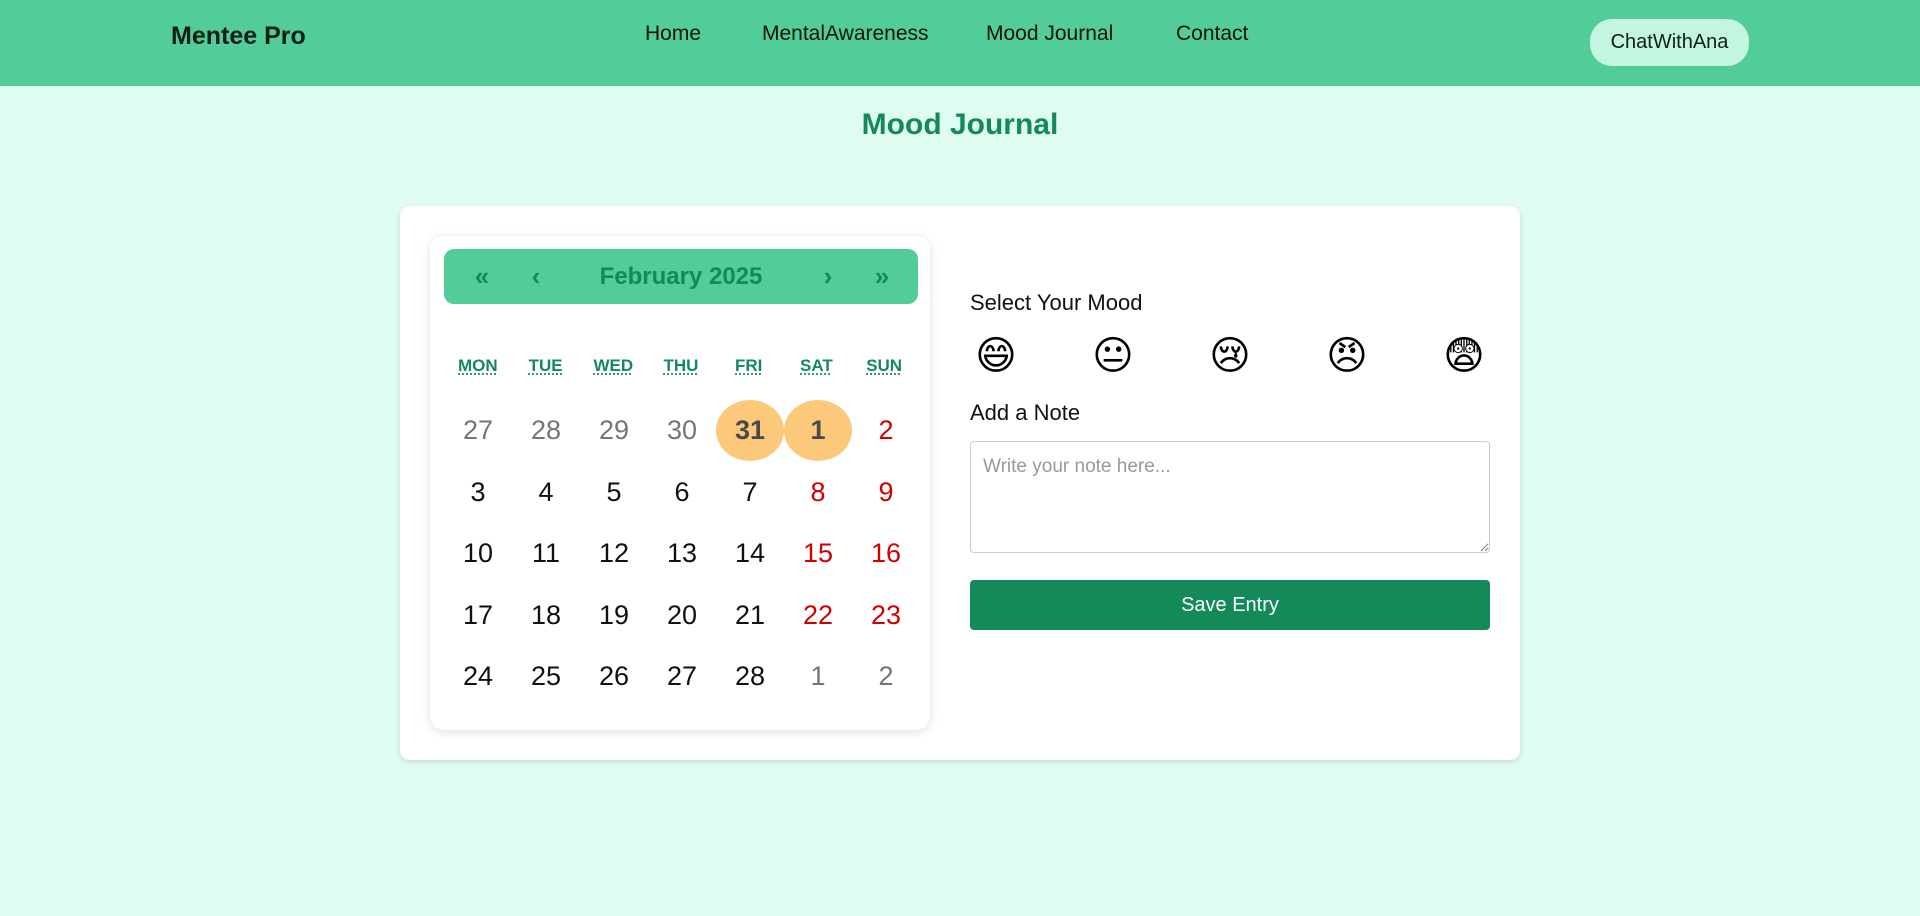 The height and width of the screenshot is (916, 1920). What do you see at coordinates (1669, 42) in the screenshot?
I see `chat-with-ana-button: ChatWithAna` at bounding box center [1669, 42].